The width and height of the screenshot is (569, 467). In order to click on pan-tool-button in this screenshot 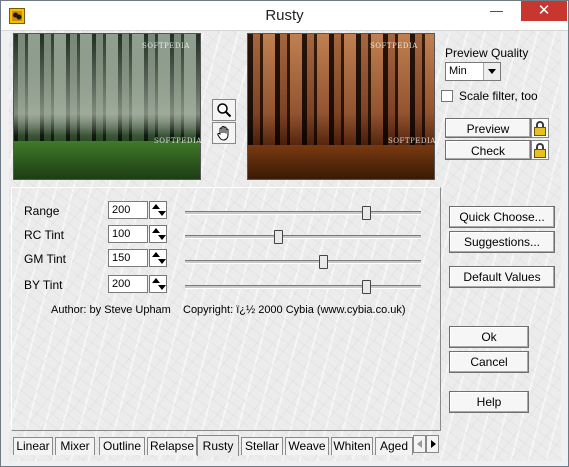, I will do `click(224, 133)`.